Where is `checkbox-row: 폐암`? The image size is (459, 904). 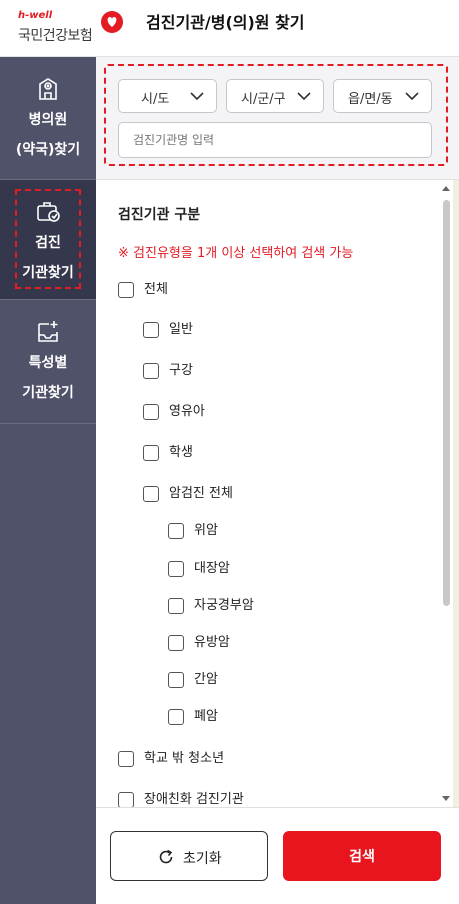 checkbox-row: 폐암 is located at coordinates (193, 719).